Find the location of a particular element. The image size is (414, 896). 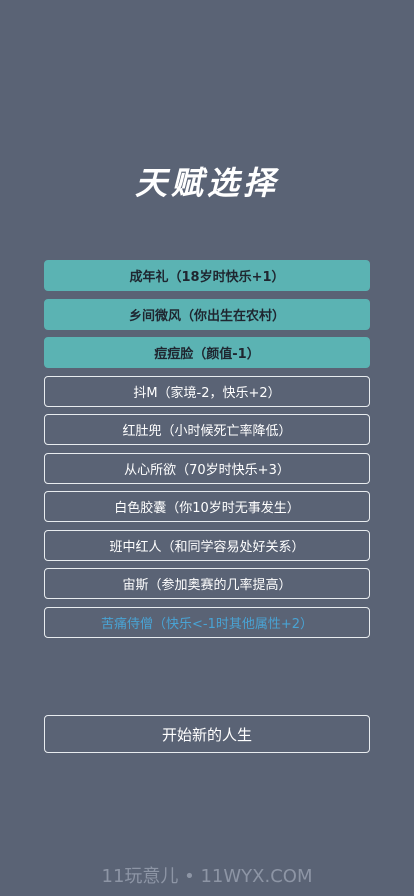

talent-item: 抖M（家境-2，快乐+2） is located at coordinates (207, 391).